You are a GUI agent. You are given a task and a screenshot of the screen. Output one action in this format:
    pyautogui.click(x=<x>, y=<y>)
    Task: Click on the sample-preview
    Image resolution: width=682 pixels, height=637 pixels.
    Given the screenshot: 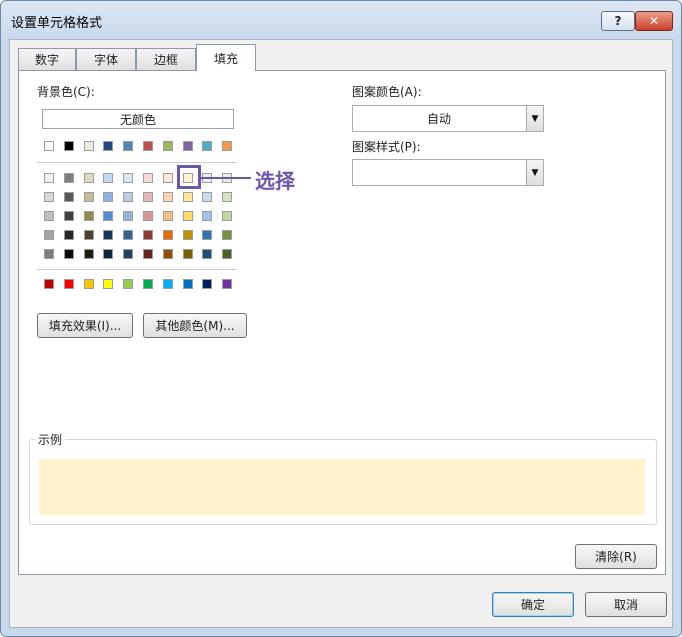 What is the action you would take?
    pyautogui.click(x=342, y=487)
    